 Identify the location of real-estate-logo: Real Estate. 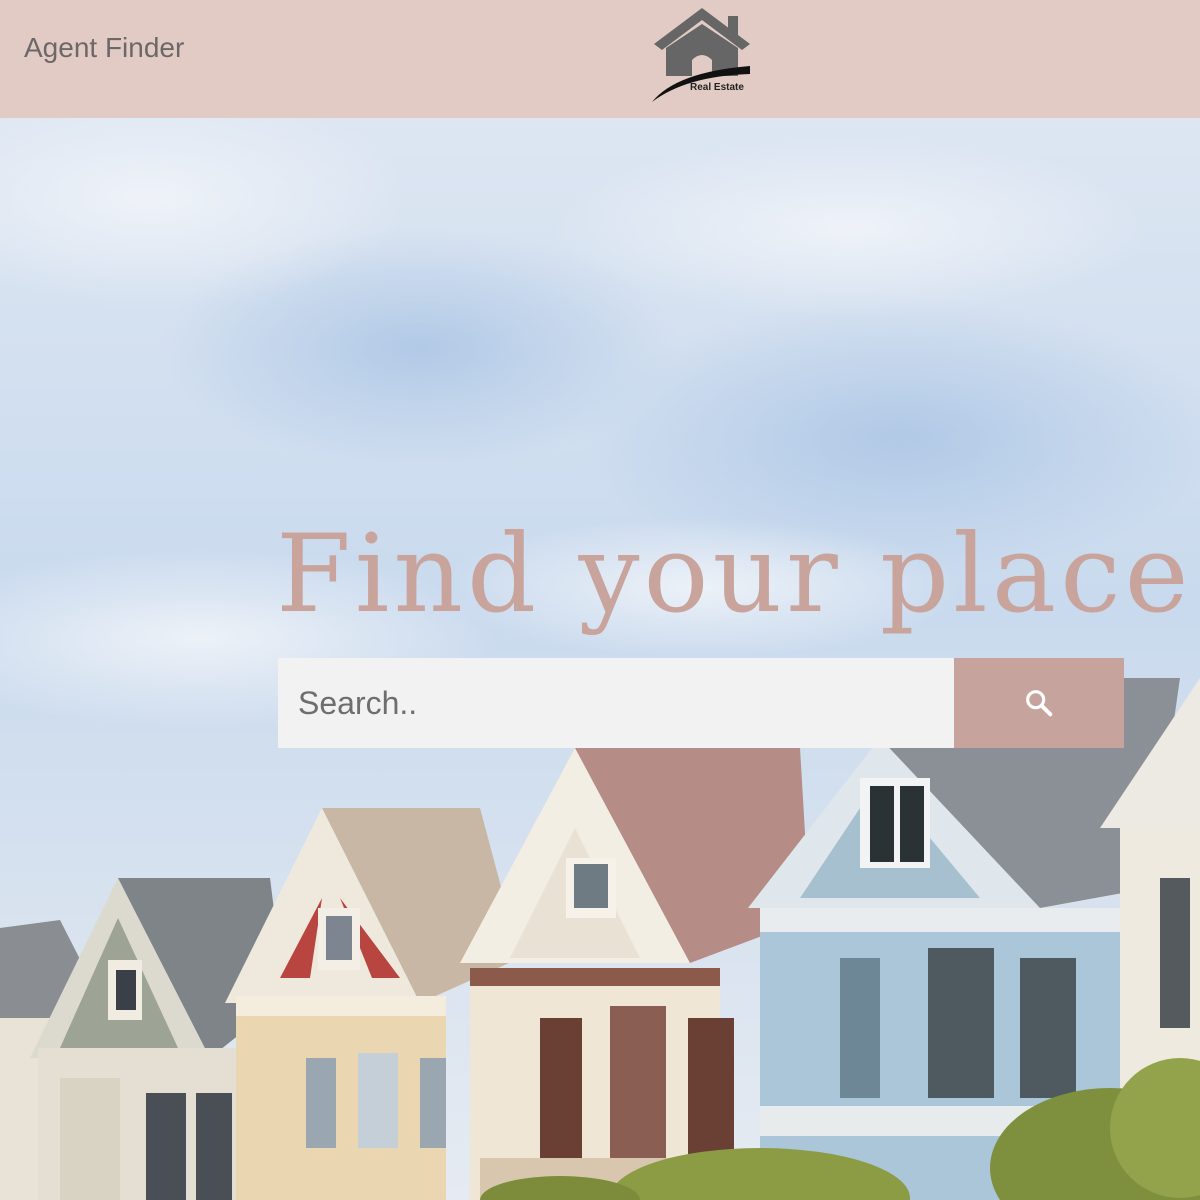
(701, 56).